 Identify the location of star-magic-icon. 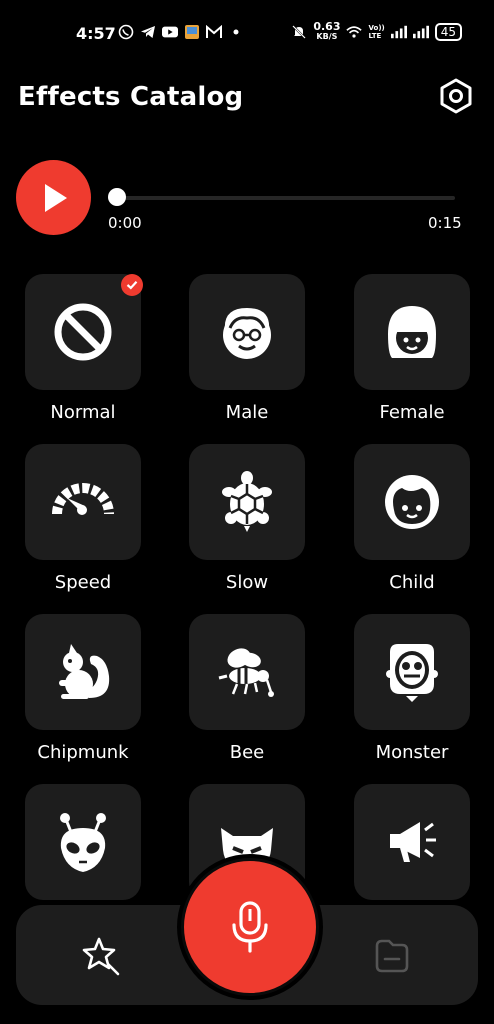
(101, 956).